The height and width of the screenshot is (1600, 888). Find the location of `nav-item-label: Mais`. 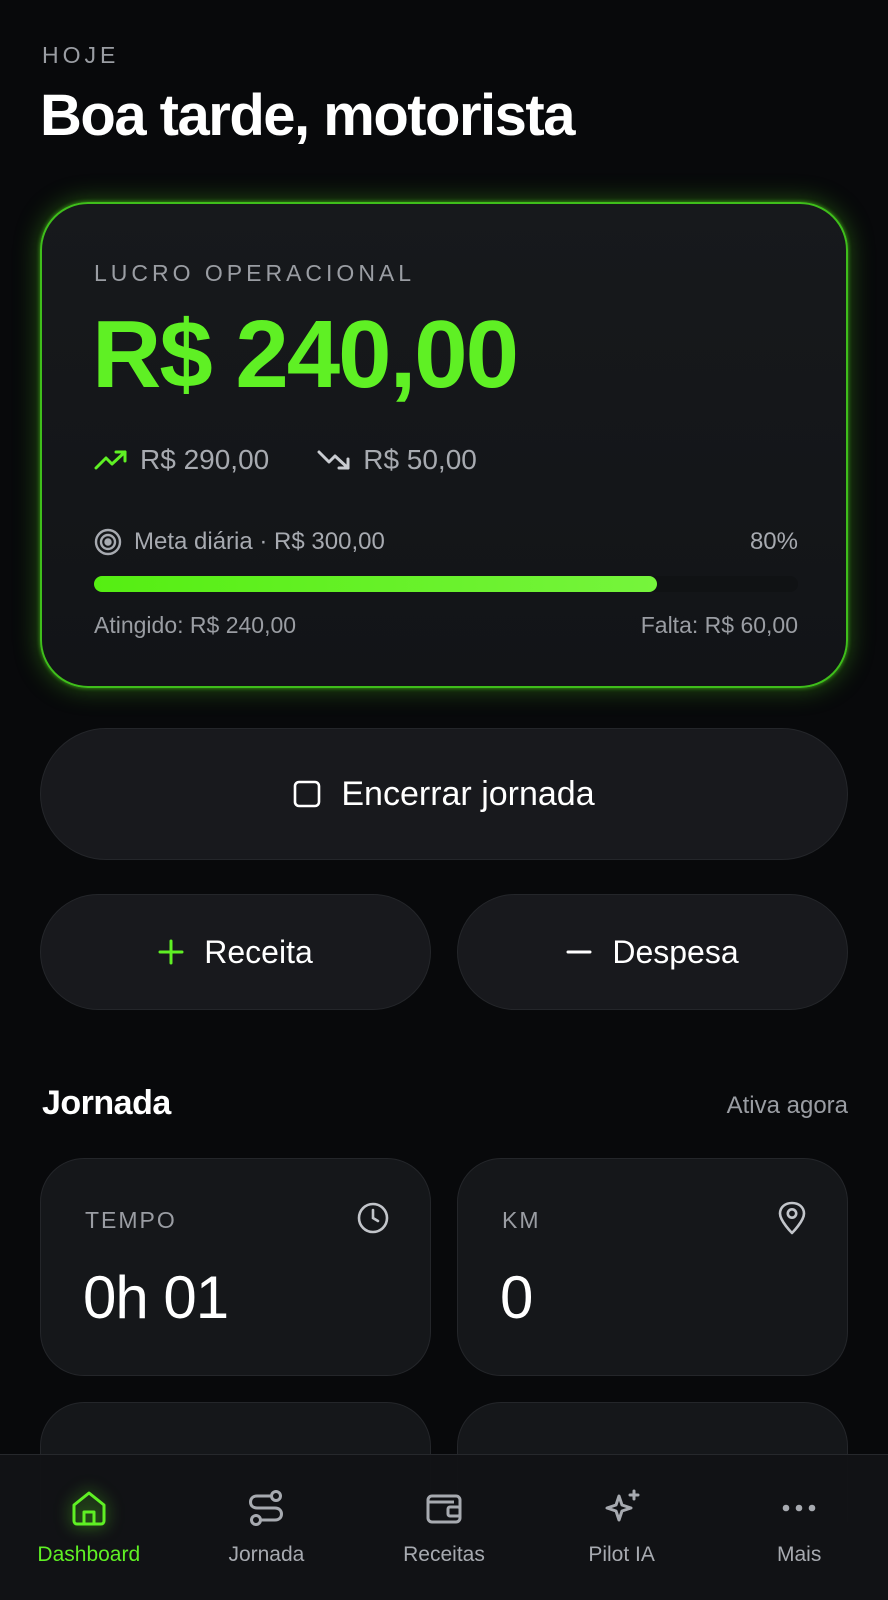

nav-item-label: Mais is located at coordinates (799, 1554).